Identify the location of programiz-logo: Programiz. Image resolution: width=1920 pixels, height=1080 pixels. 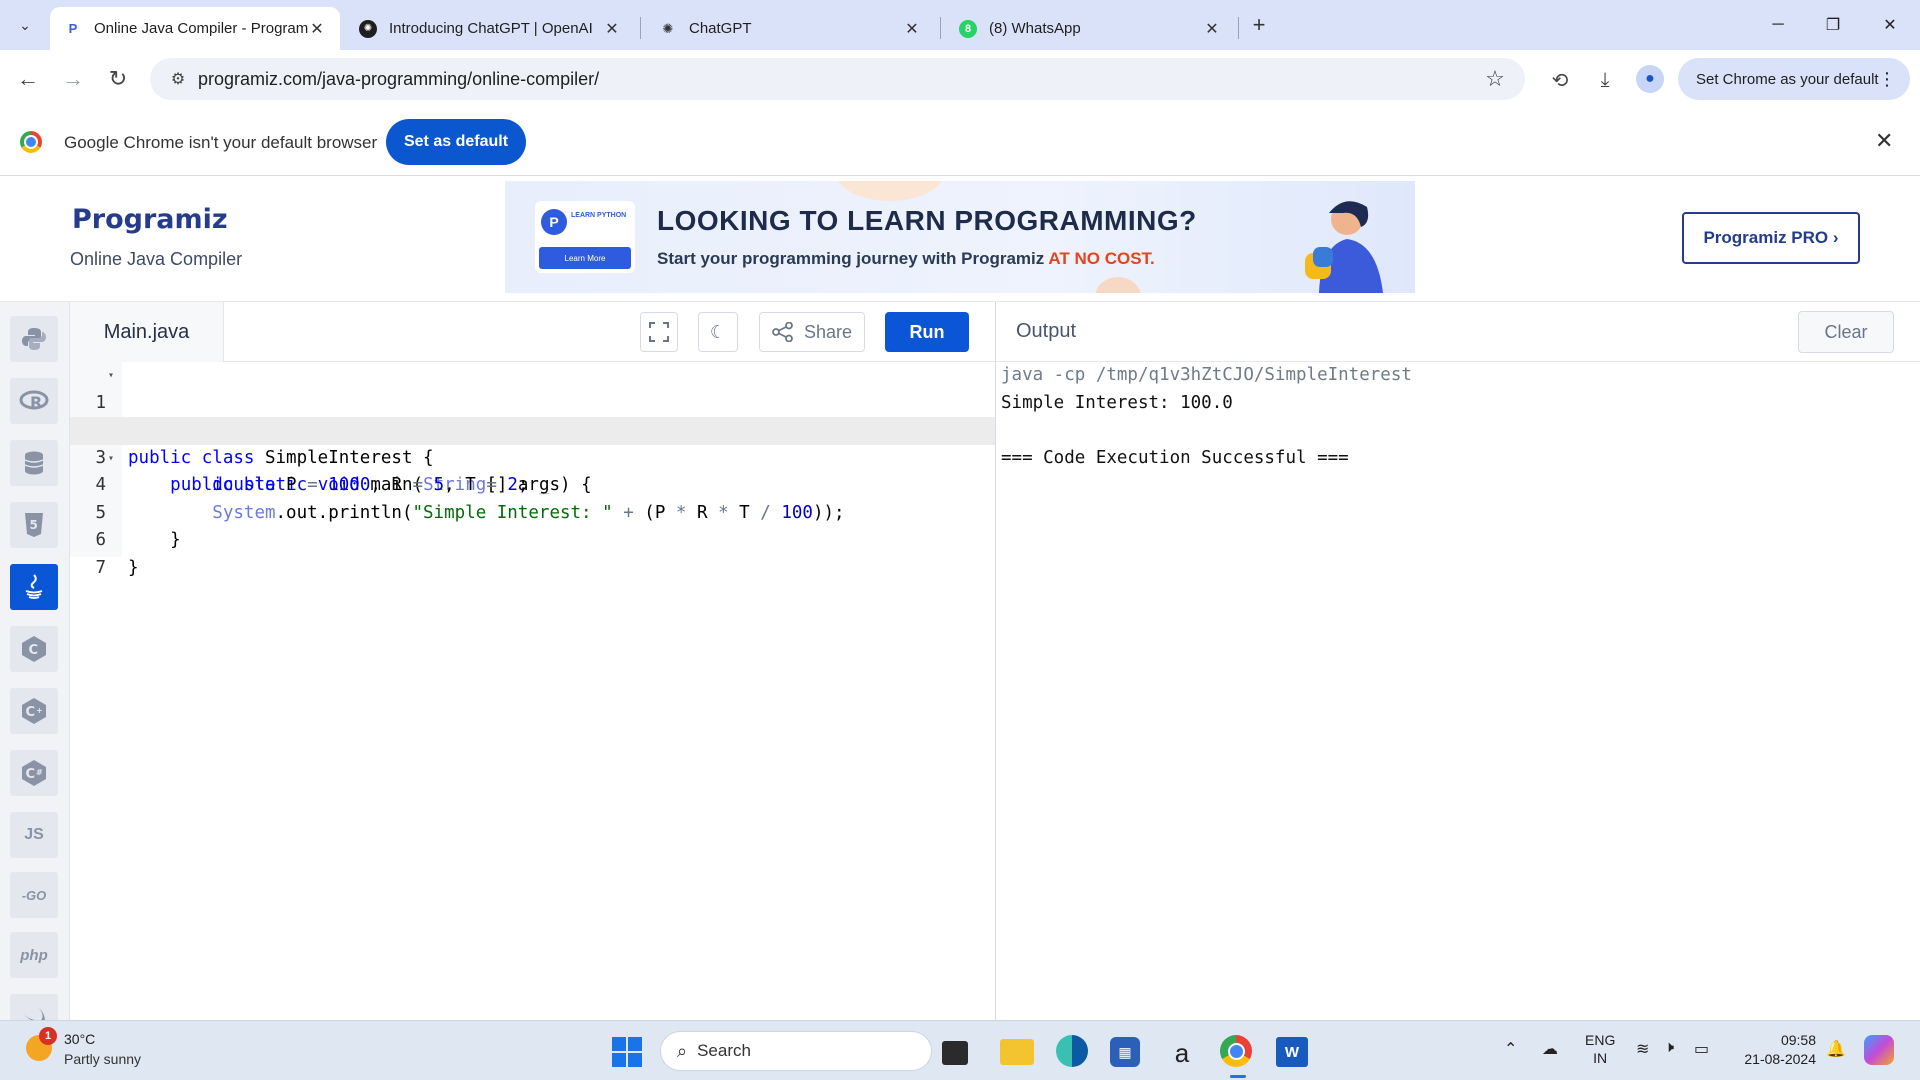
(150, 219).